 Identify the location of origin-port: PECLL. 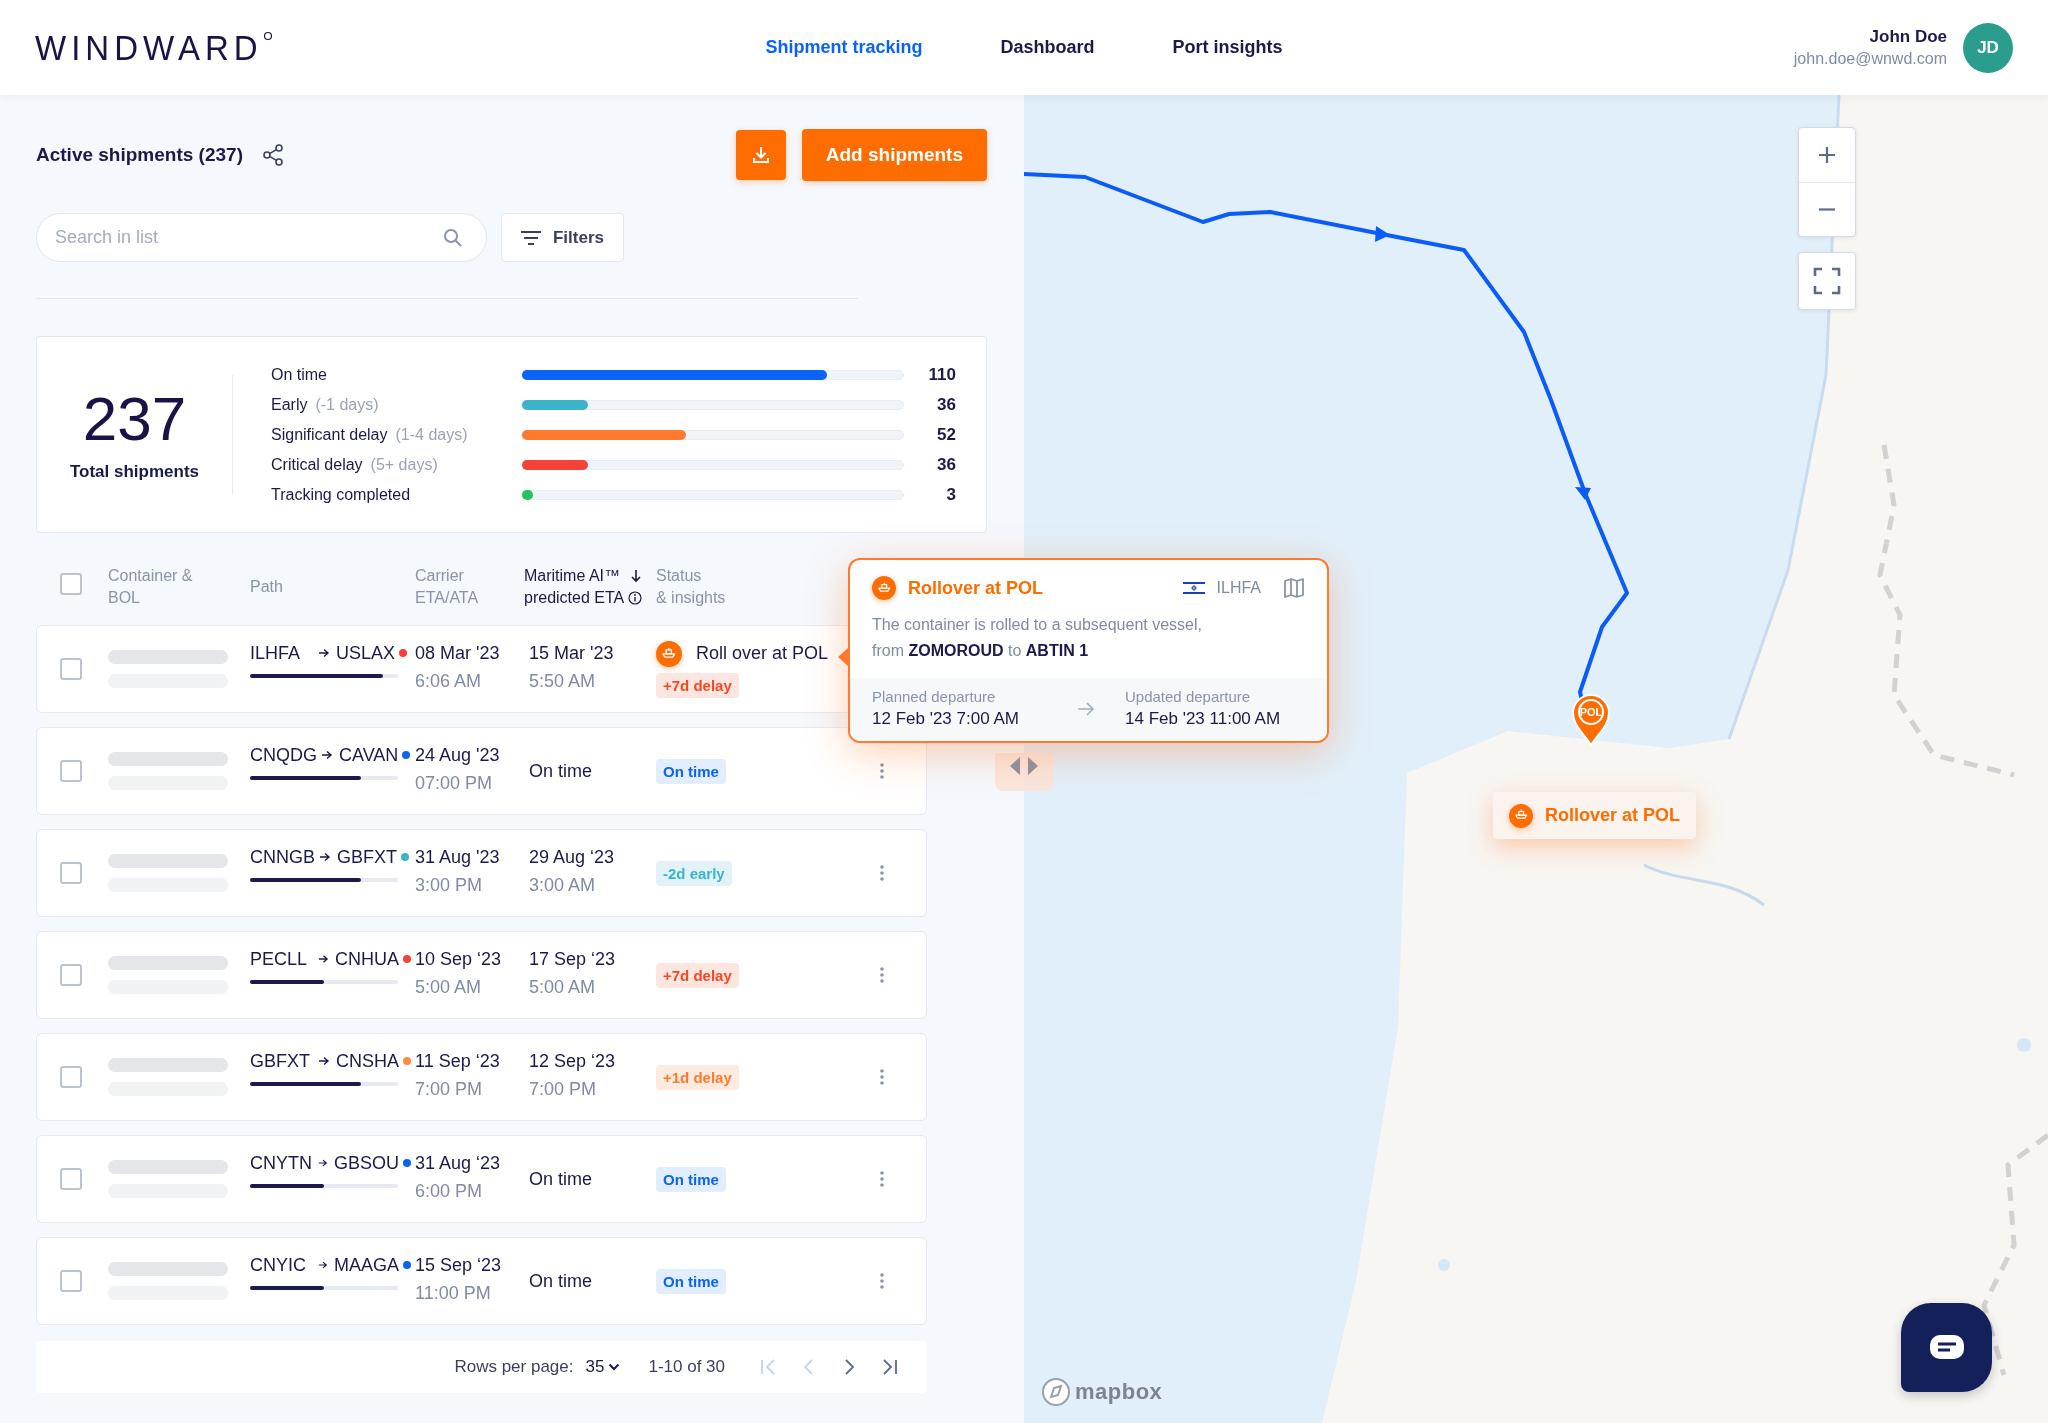
(279, 959).